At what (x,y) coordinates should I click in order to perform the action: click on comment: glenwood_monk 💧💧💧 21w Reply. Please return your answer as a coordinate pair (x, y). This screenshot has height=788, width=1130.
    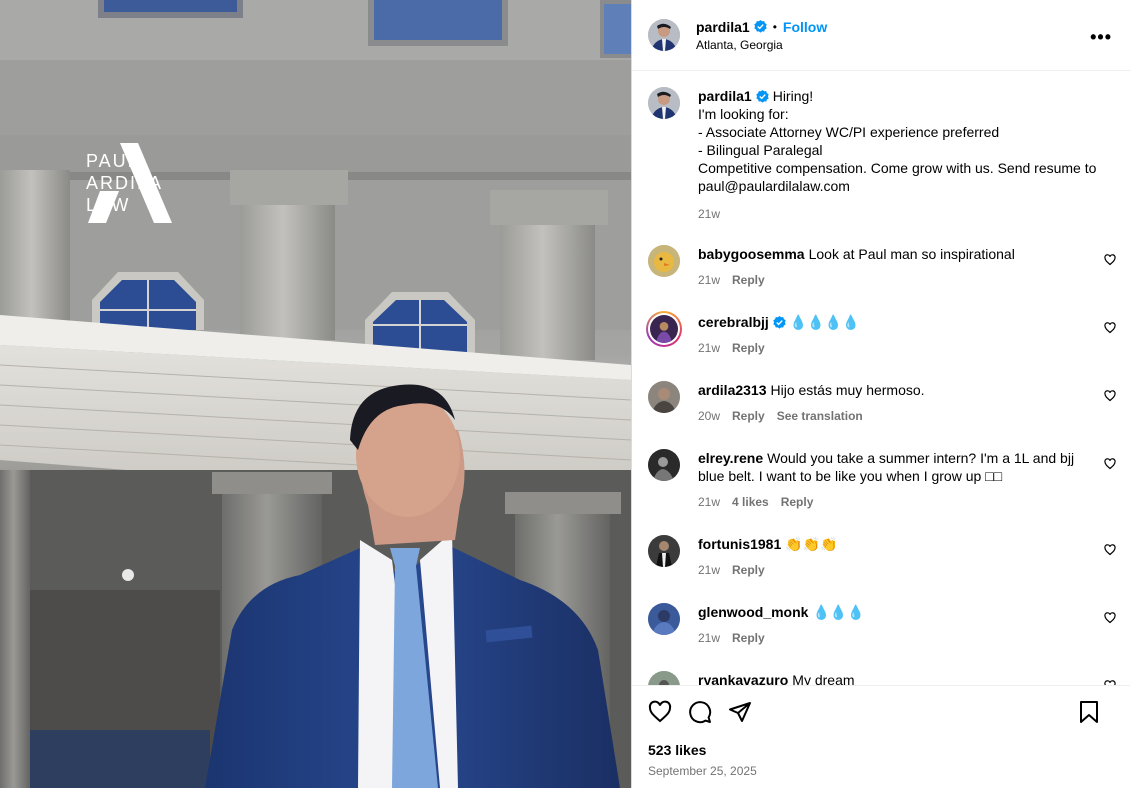
    Looking at the image, I should click on (881, 625).